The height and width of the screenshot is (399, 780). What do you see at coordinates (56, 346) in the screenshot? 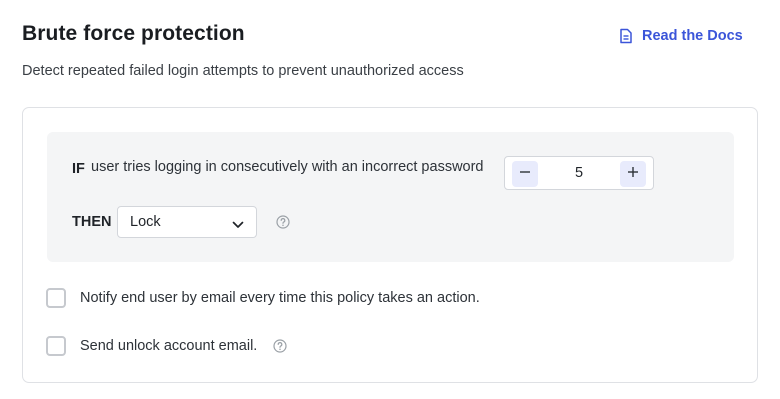
I see `send-unlock-email-checkbox` at bounding box center [56, 346].